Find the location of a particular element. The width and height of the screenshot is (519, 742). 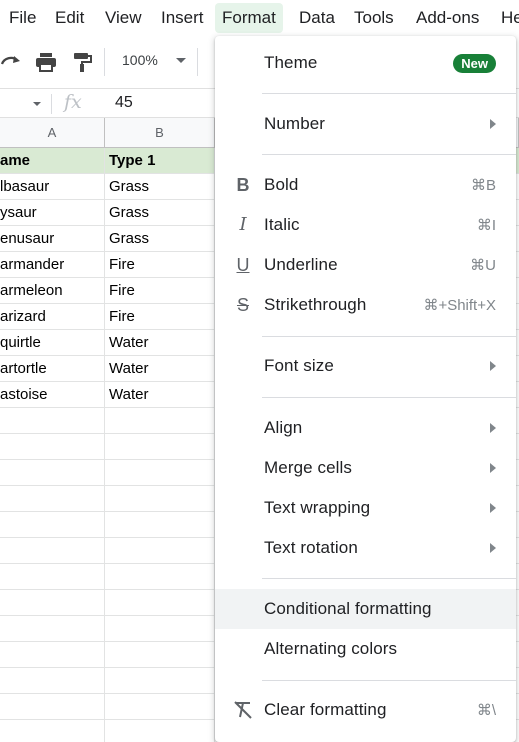

menu-item-label: Bold is located at coordinates (281, 184).